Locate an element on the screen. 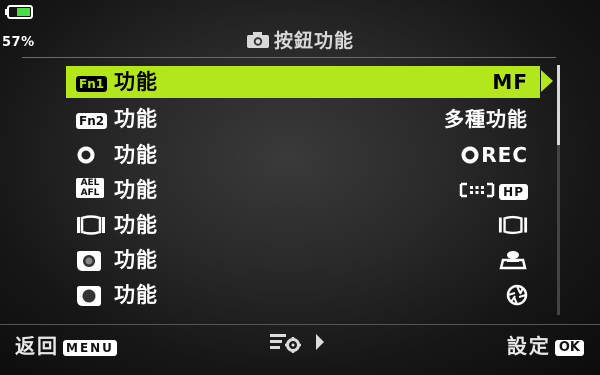  title-divider is located at coordinates (289, 57).